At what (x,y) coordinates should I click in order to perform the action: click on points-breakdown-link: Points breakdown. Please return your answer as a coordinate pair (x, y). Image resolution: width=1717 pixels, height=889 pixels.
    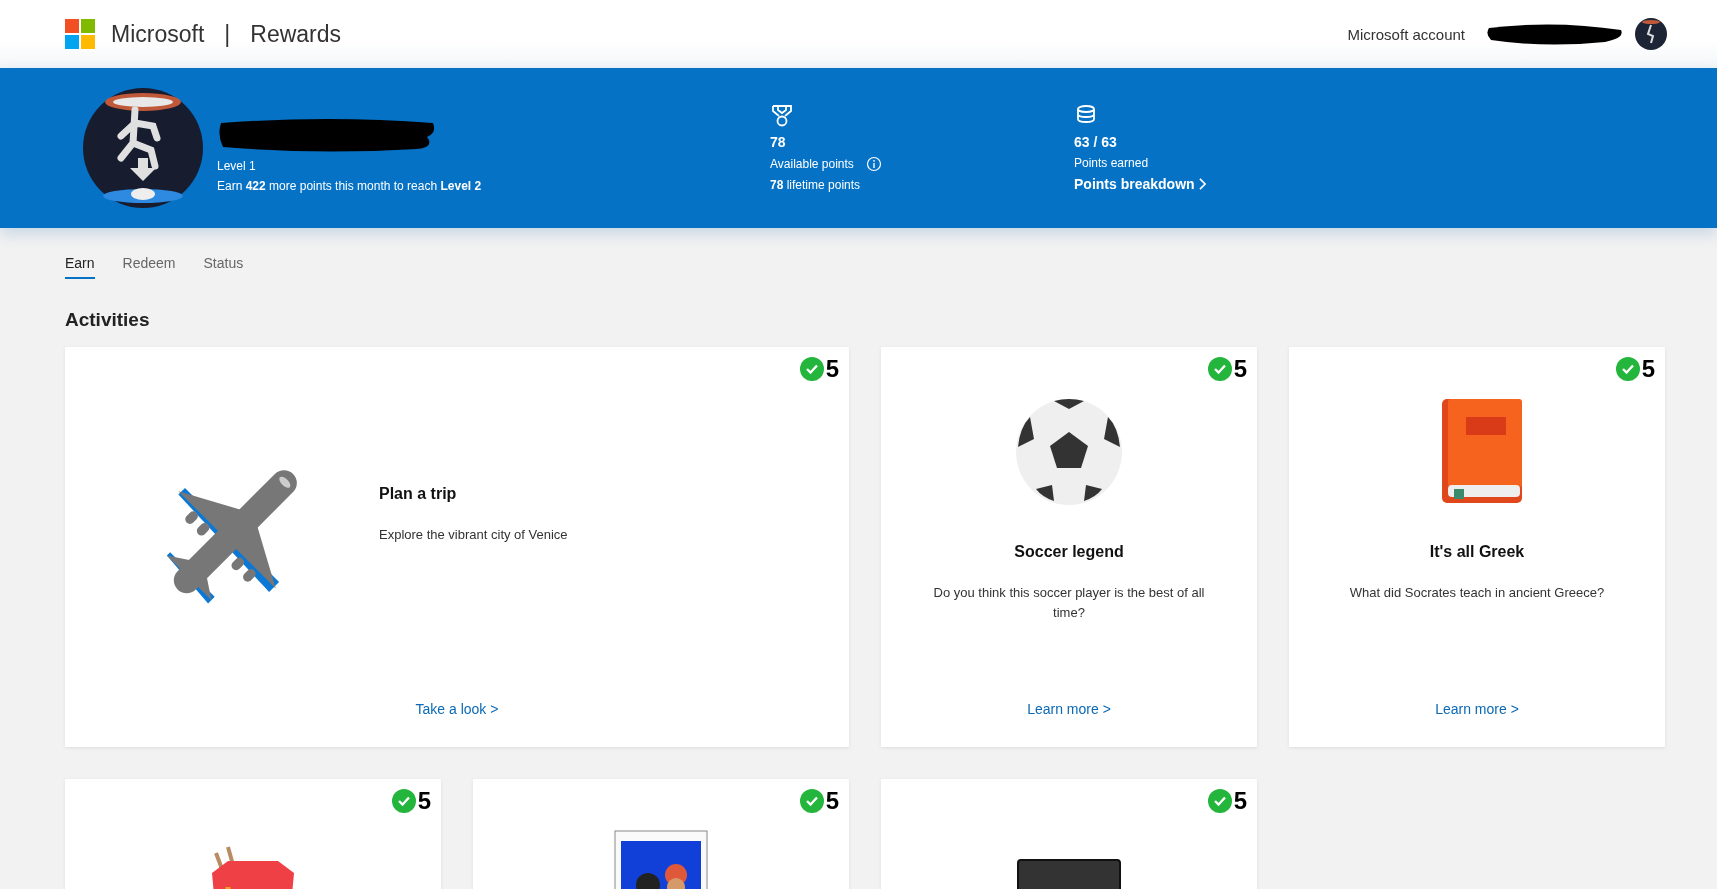
    Looking at the image, I should click on (1134, 184).